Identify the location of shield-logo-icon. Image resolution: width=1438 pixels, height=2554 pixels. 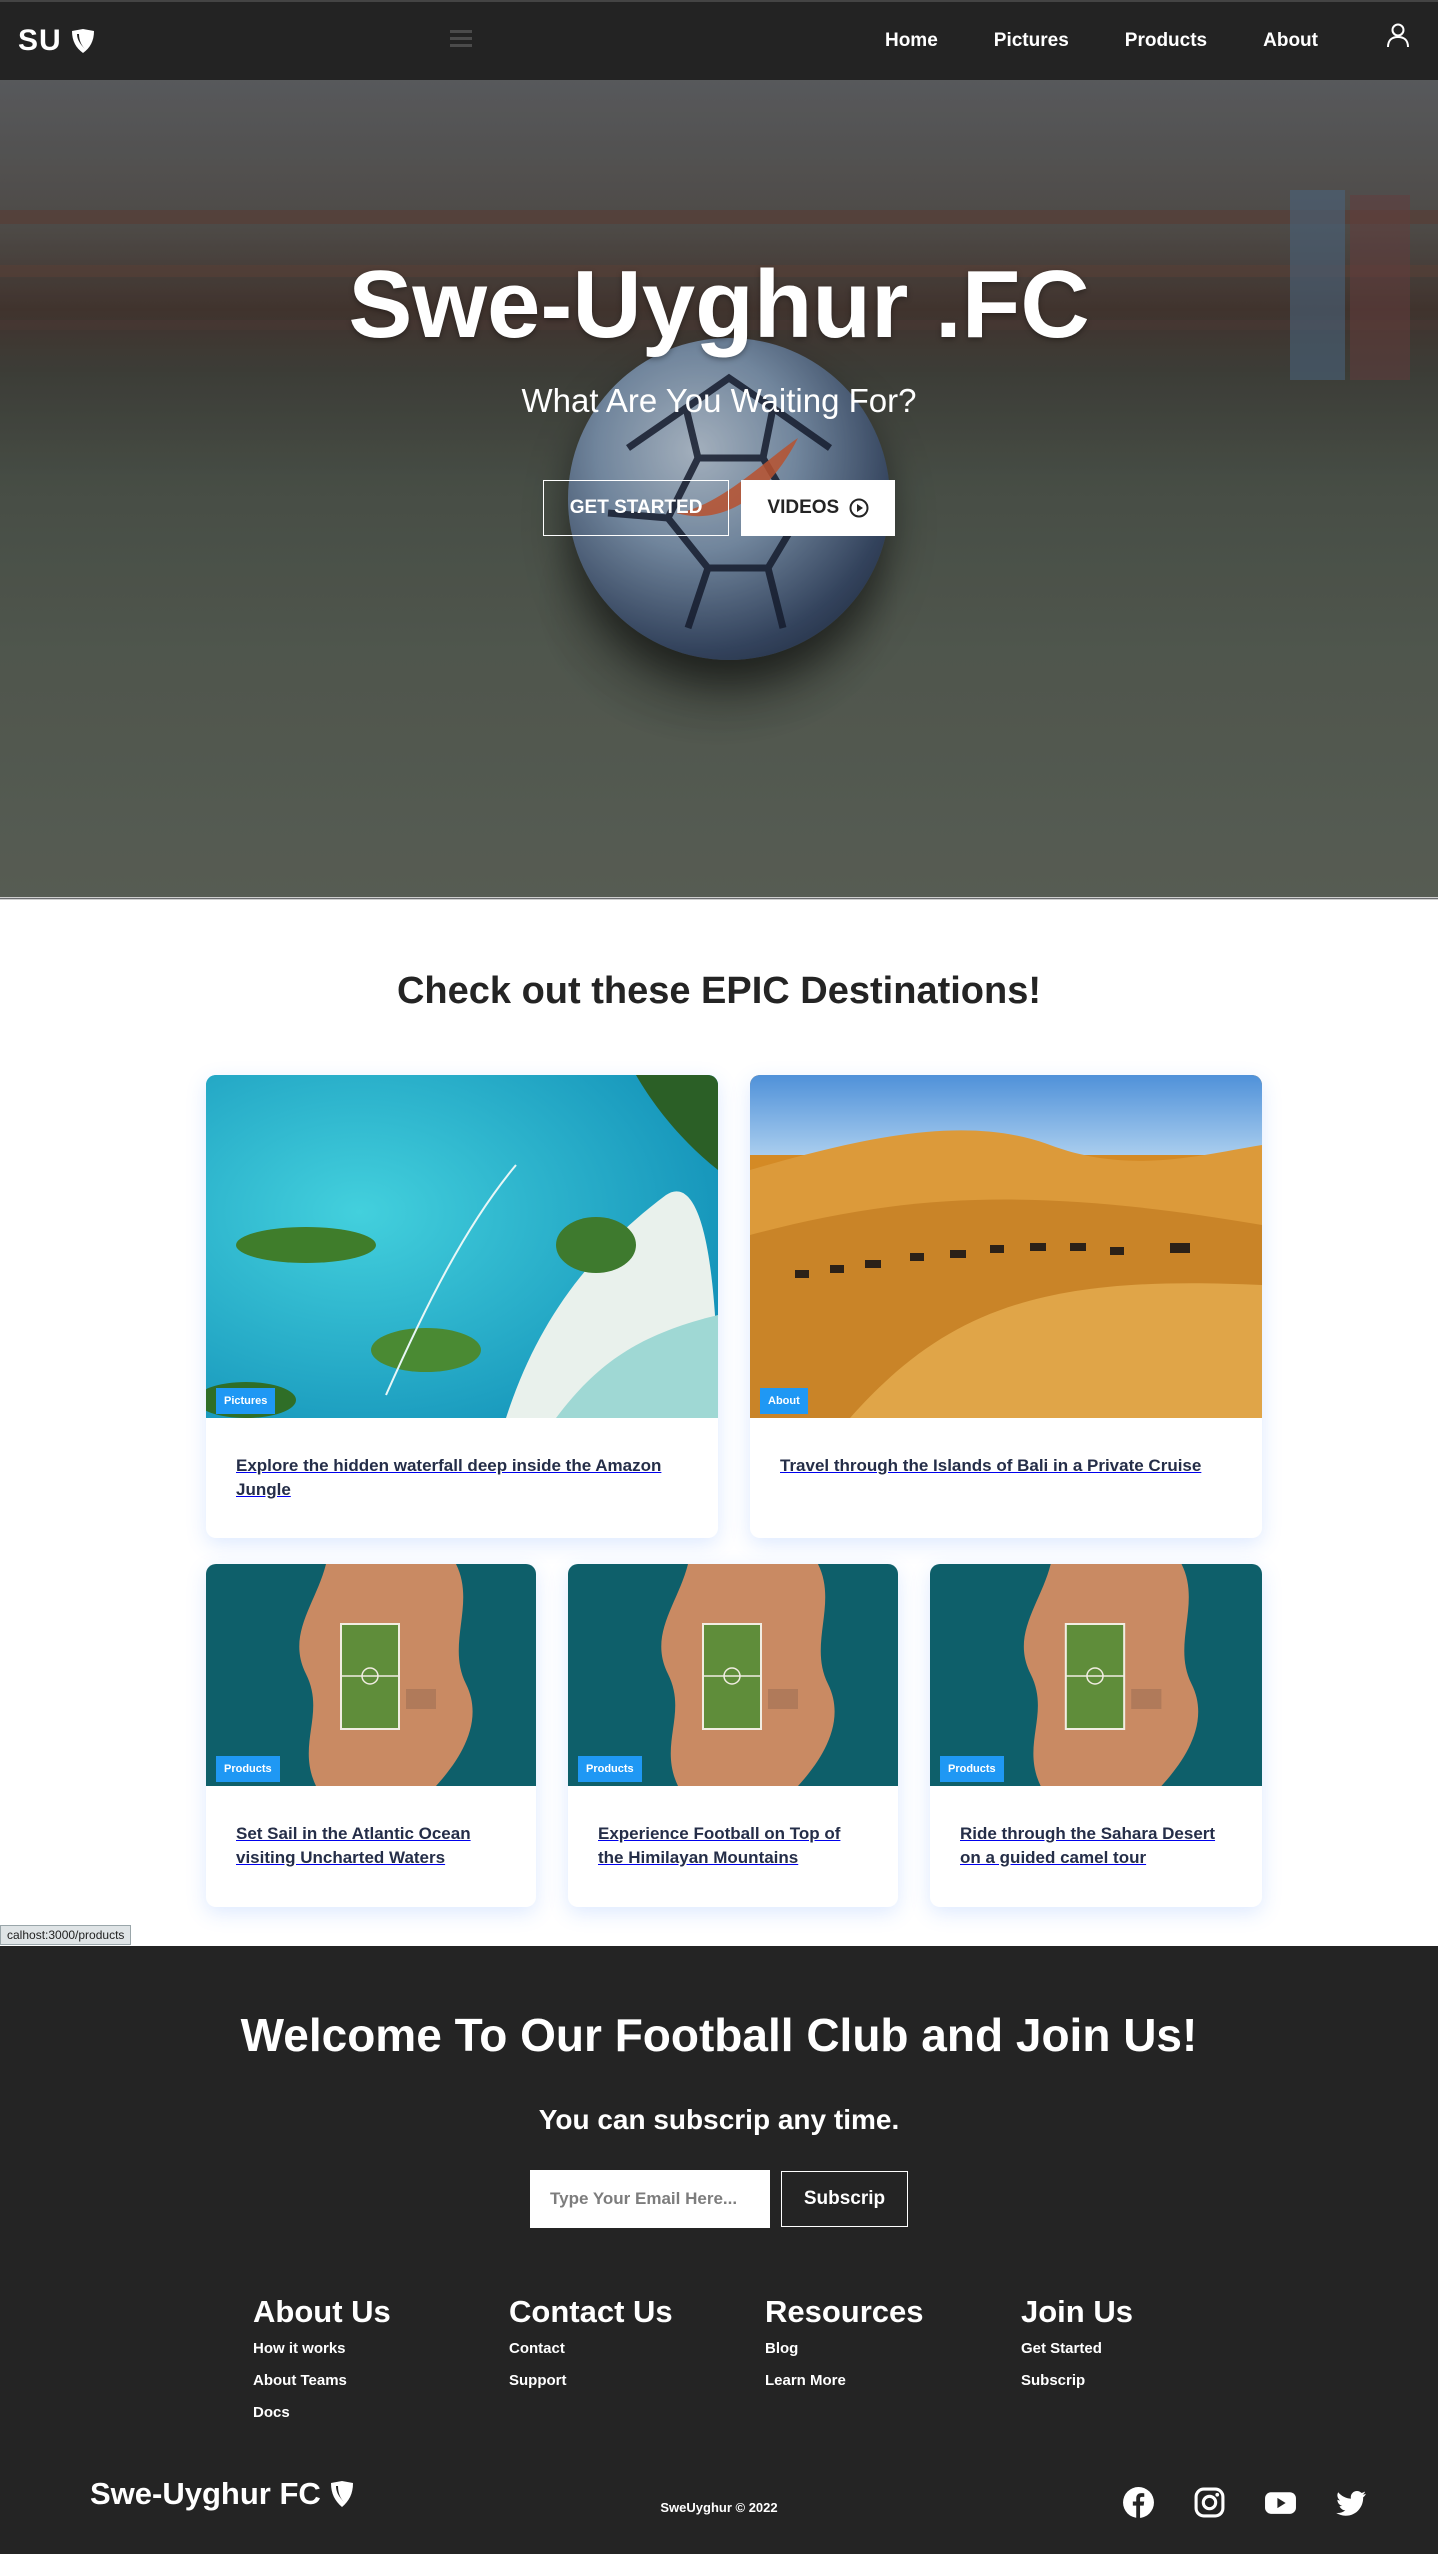
(82, 41).